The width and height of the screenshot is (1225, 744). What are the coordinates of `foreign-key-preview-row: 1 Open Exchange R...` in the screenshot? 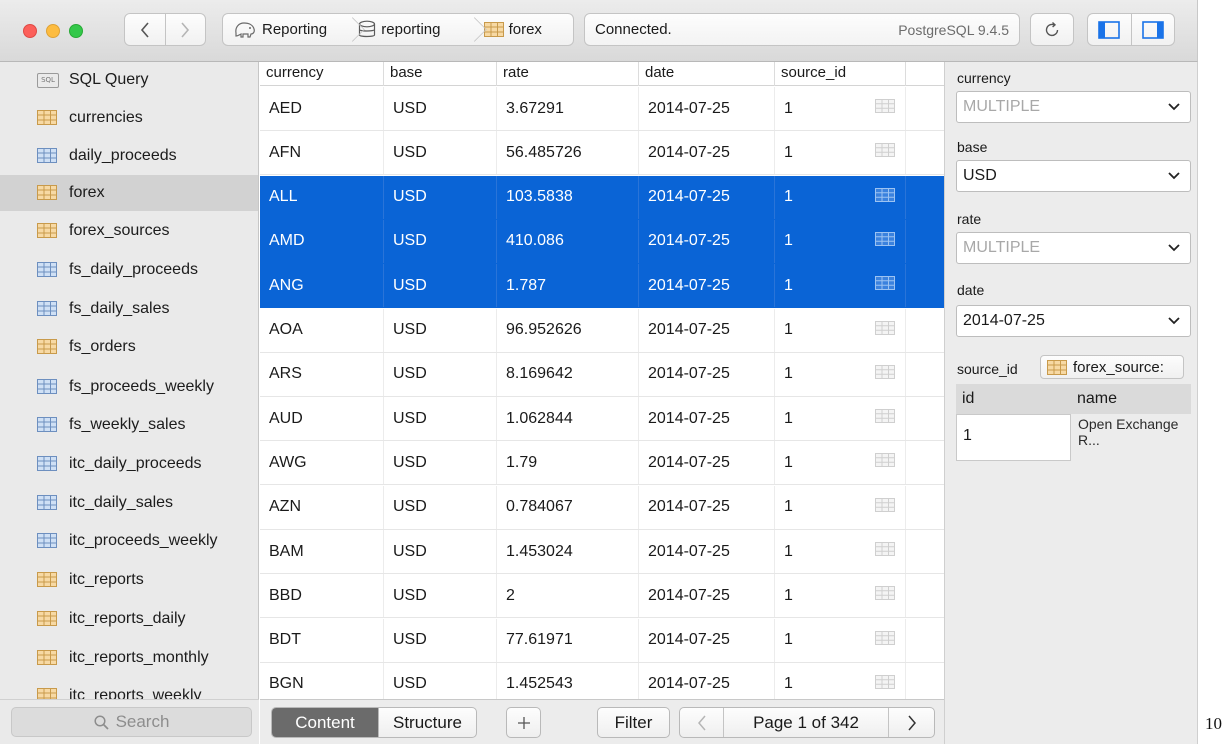 It's located at (1073, 437).